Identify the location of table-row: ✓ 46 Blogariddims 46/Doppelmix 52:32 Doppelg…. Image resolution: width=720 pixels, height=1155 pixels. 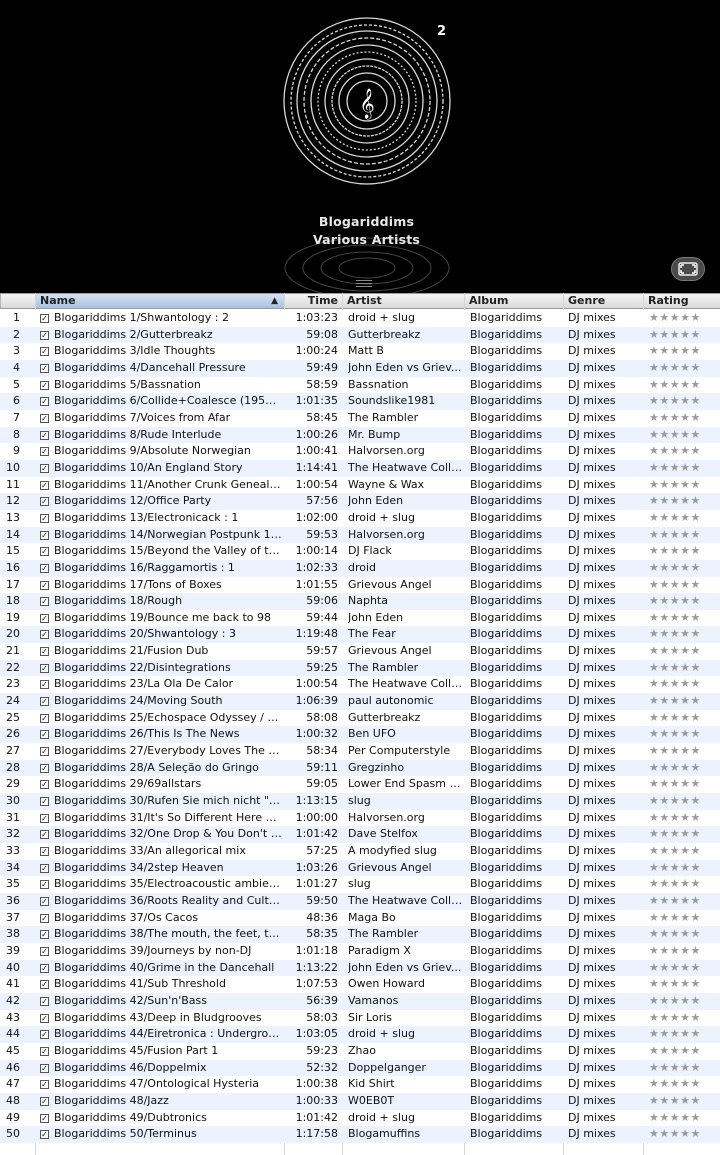
(360, 1068).